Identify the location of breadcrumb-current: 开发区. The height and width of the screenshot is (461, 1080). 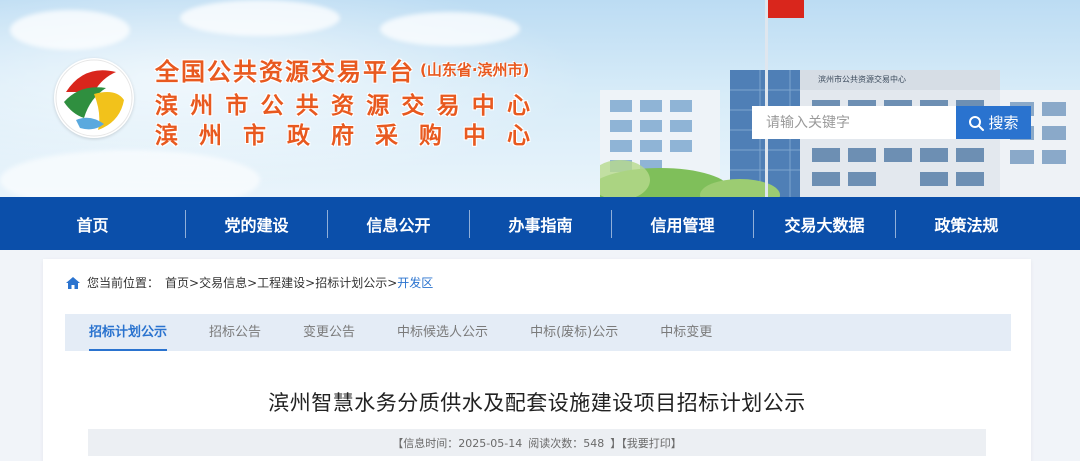
(415, 282).